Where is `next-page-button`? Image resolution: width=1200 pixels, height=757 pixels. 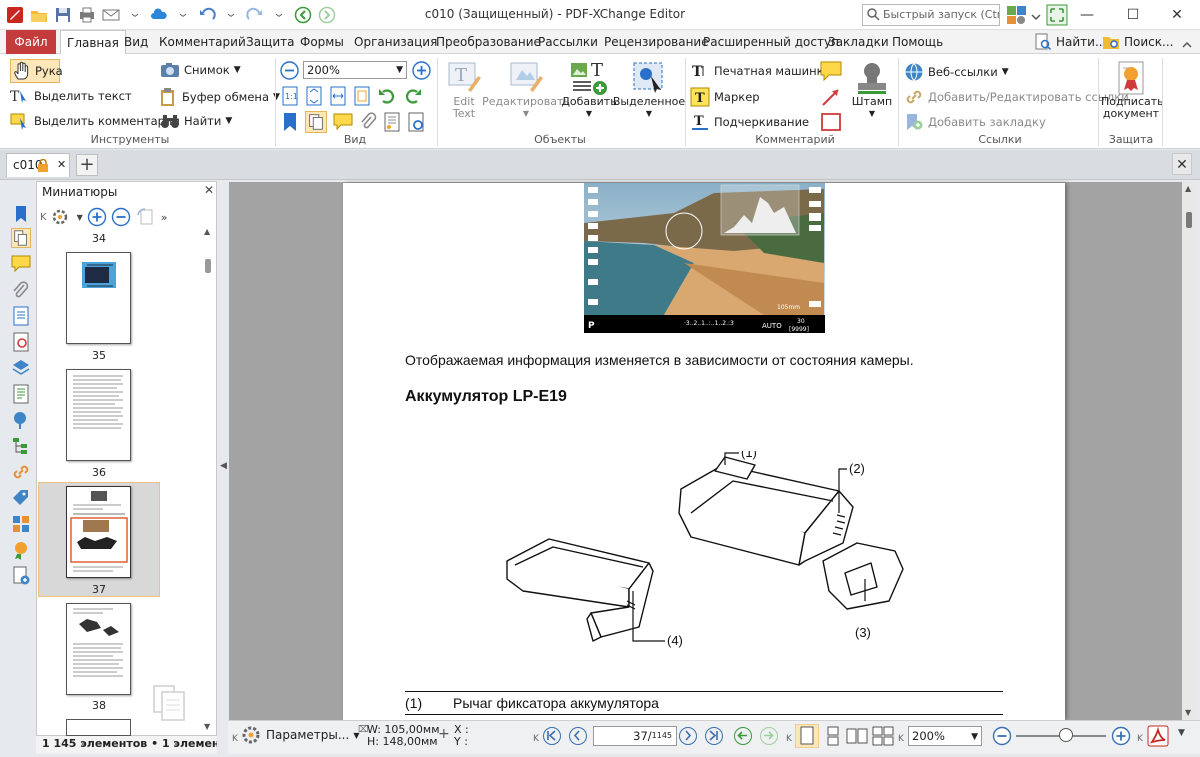
next-page-button is located at coordinates (688, 736).